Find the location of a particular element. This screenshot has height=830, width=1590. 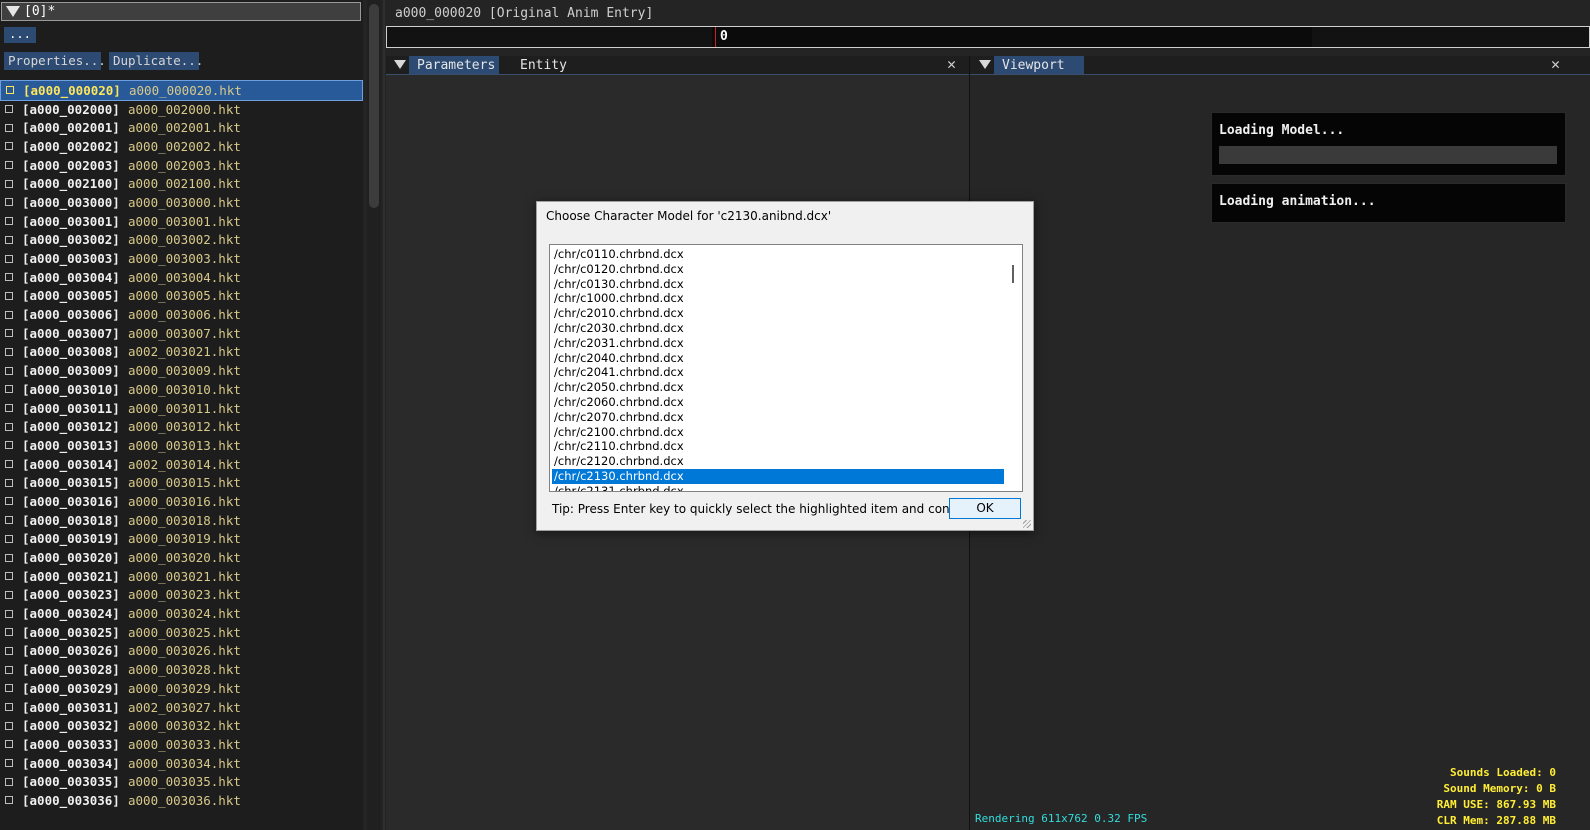

close-viewport-icon: ✕ is located at coordinates (1555, 64).